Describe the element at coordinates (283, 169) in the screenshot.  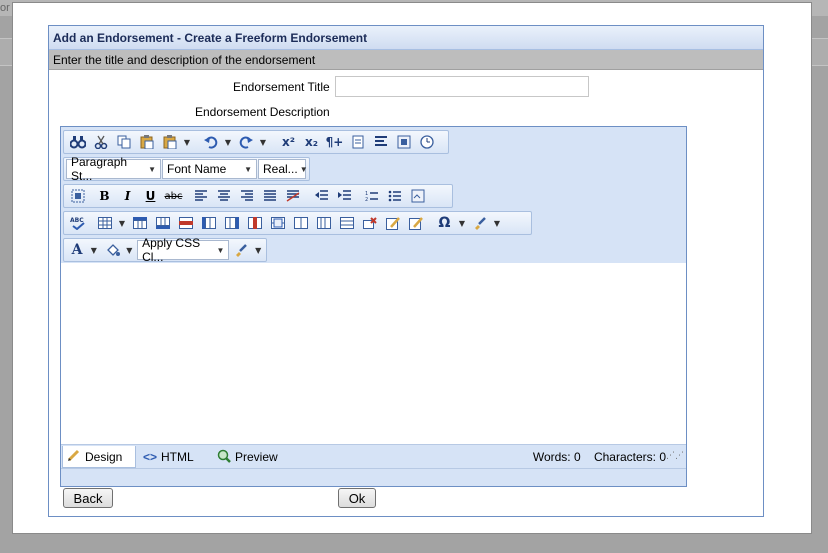
I see `font-size-select: Real... ▼` at that location.